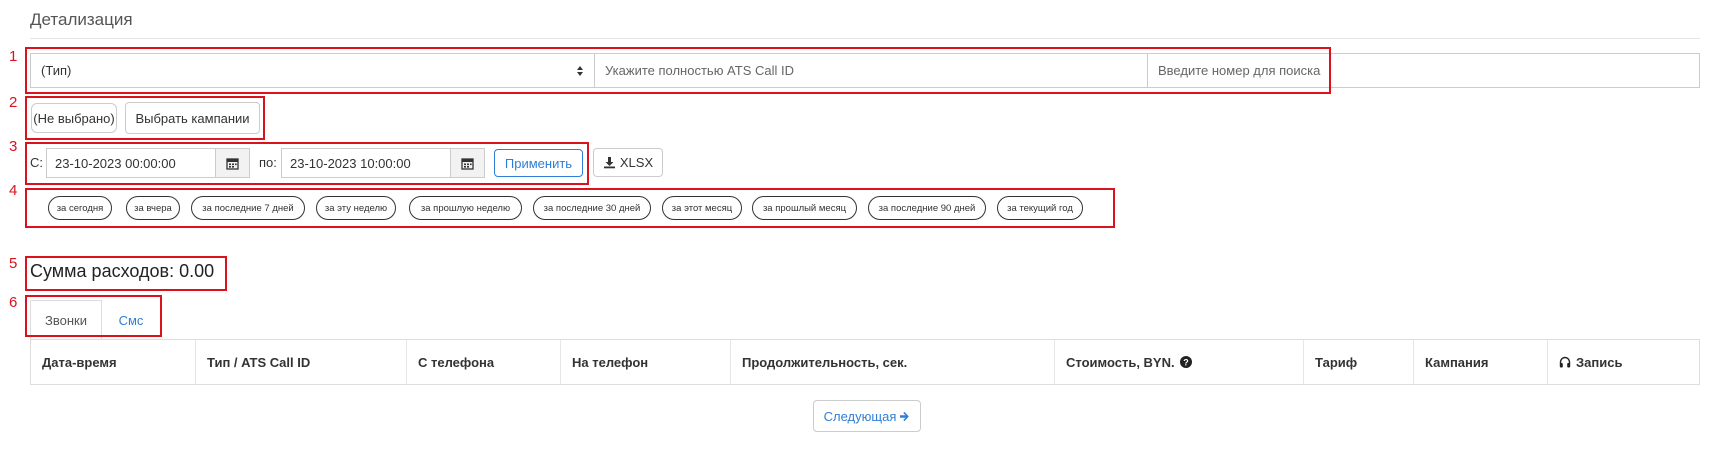 This screenshot has width=1709, height=451. What do you see at coordinates (81, 19) in the screenshot?
I see `page-title: Детализация` at bounding box center [81, 19].